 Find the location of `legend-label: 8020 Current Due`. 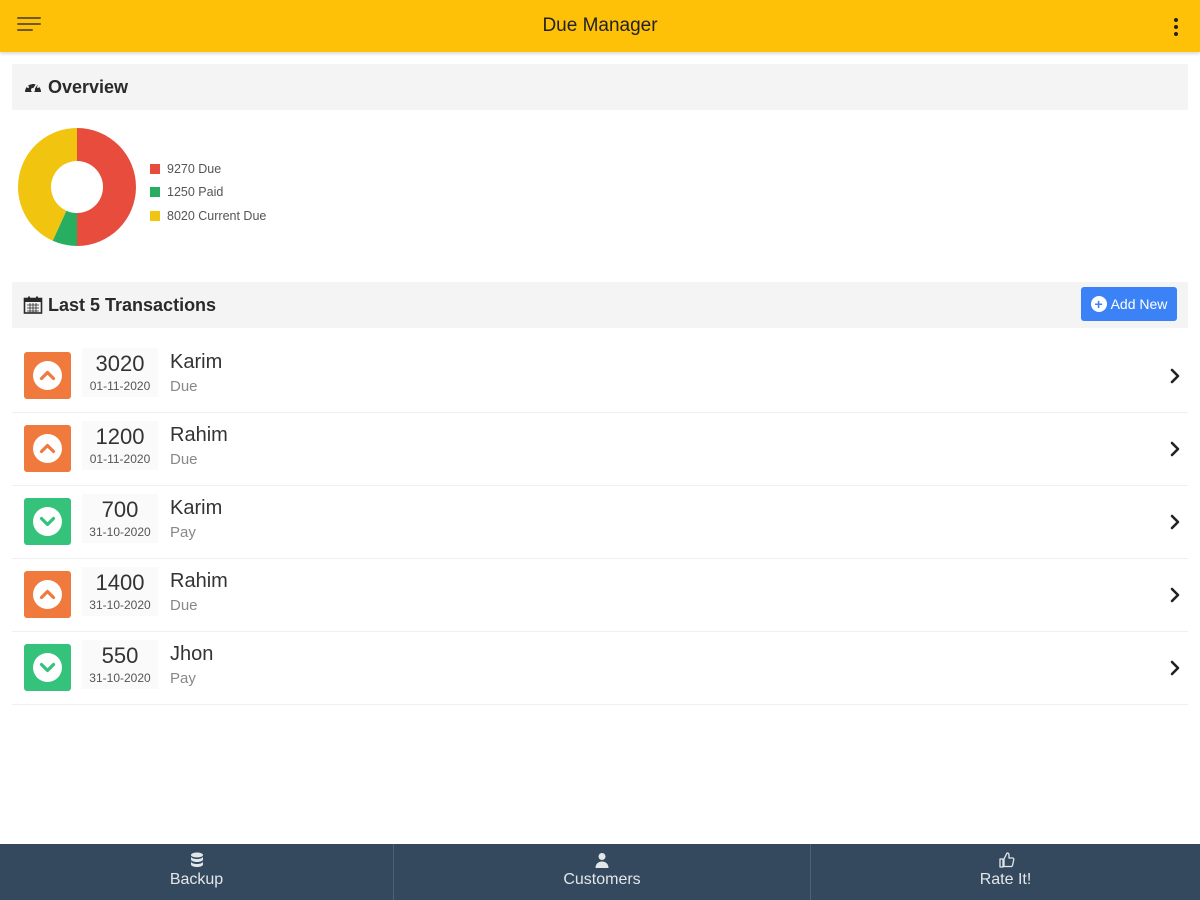

legend-label: 8020 Current Due is located at coordinates (217, 215).